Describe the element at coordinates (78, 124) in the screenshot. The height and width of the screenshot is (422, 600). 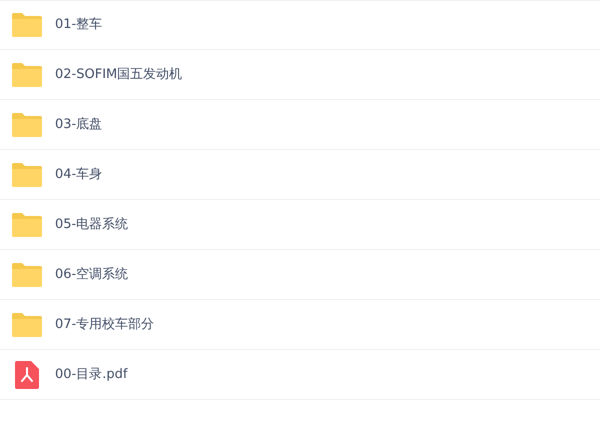
I see `file-name: 03-底盘` at that location.